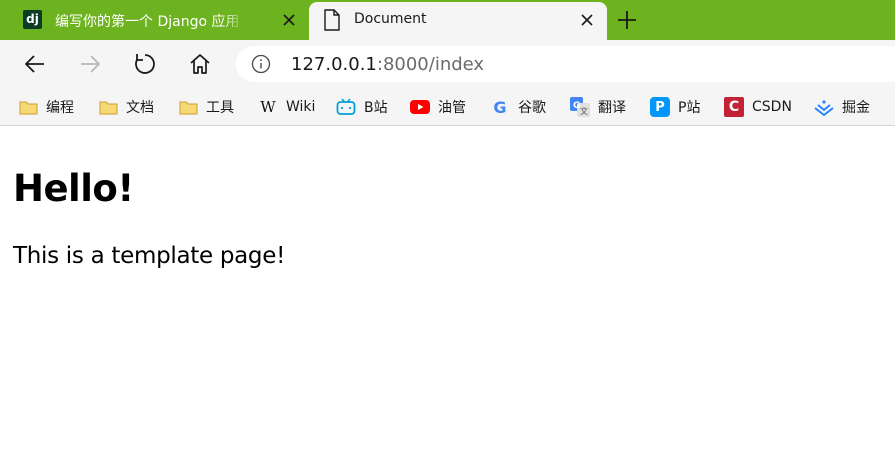 This screenshot has width=895, height=450. I want to click on home-button, so click(200, 64).